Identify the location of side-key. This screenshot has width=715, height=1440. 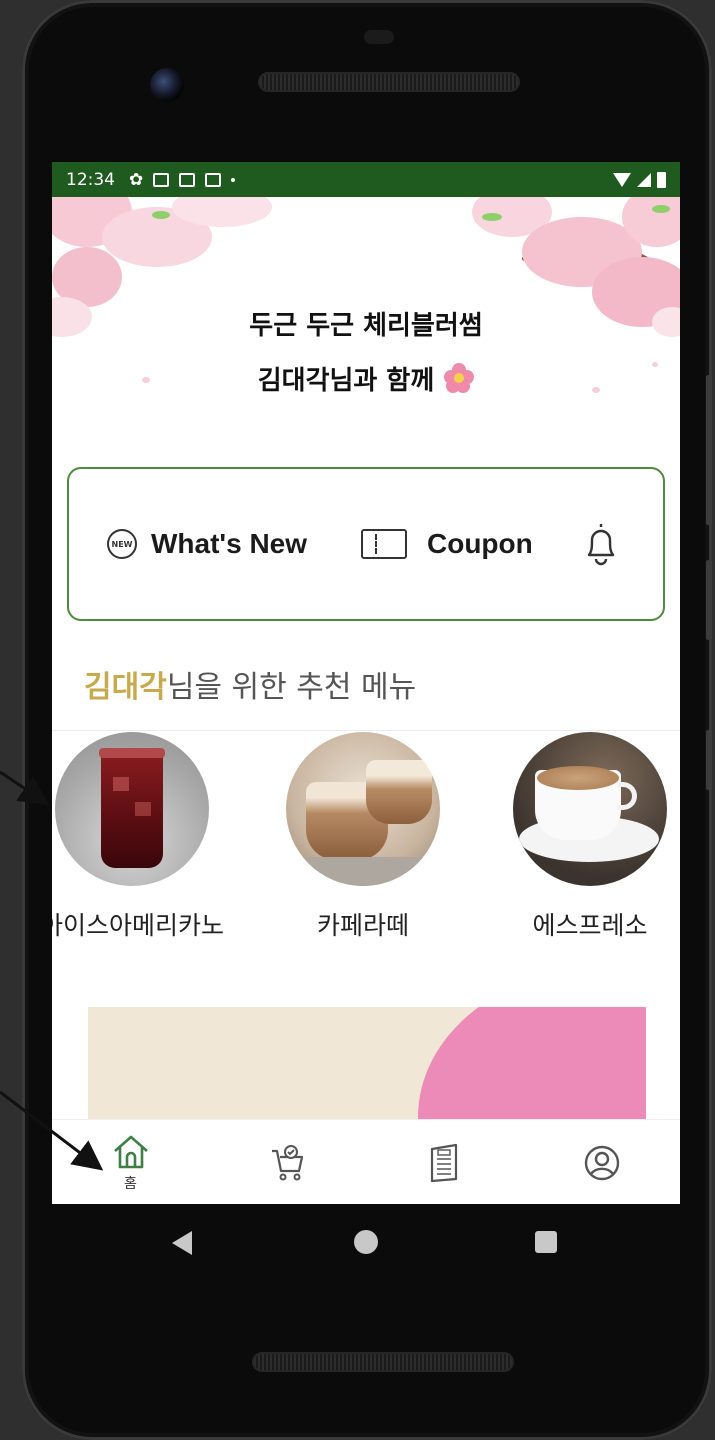
(709, 760).